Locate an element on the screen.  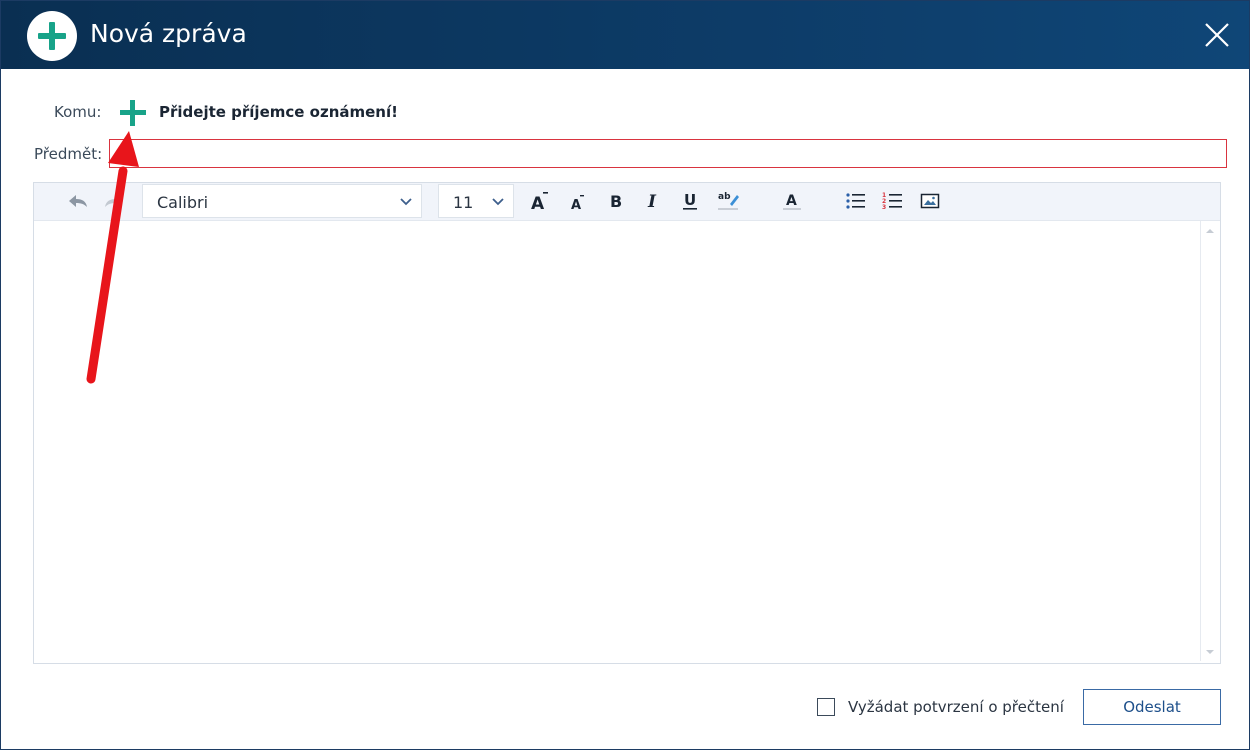
dialog-titlebar: Nová zpráva is located at coordinates (625, 35).